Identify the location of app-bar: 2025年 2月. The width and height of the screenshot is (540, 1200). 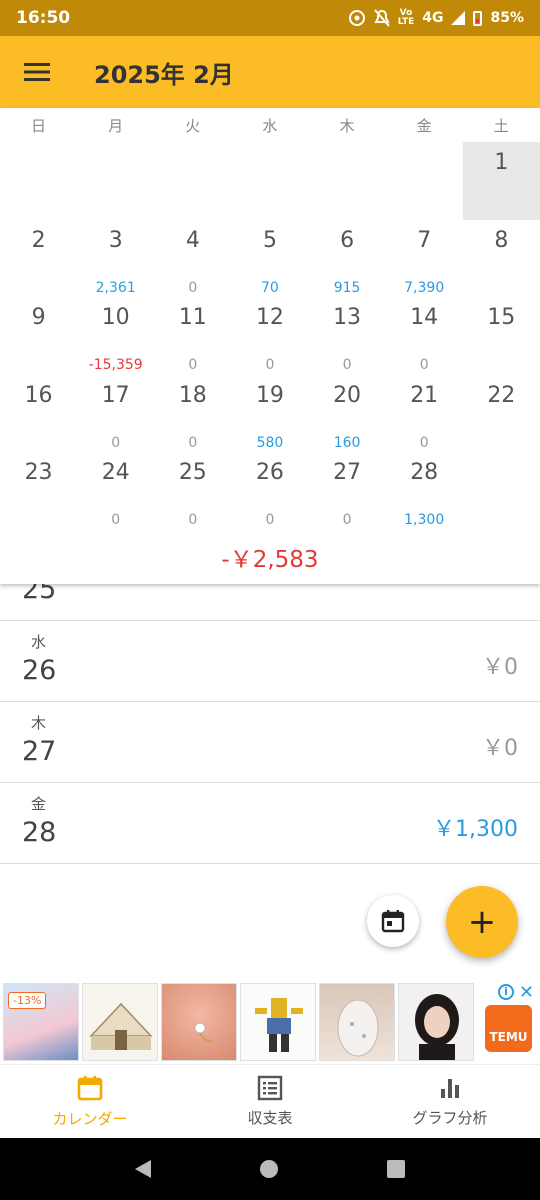
(270, 72).